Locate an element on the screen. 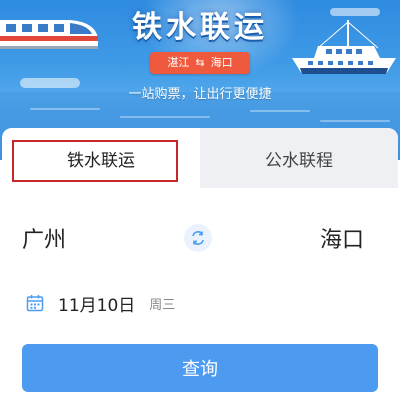  tab-label: 铁水联运 is located at coordinates (101, 160).